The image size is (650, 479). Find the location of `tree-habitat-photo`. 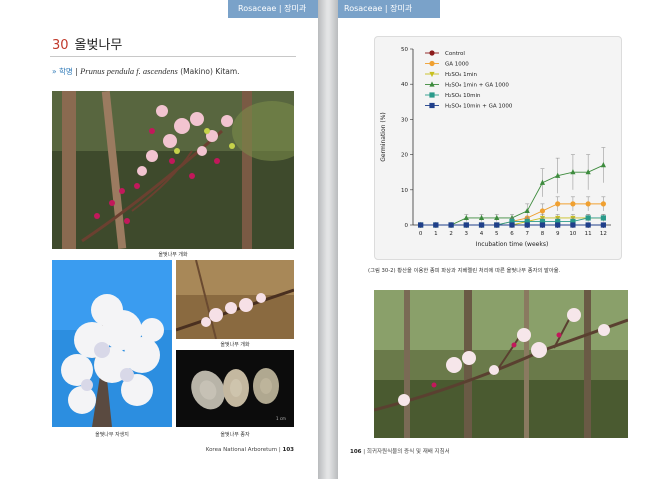

tree-habitat-photo is located at coordinates (112, 343).